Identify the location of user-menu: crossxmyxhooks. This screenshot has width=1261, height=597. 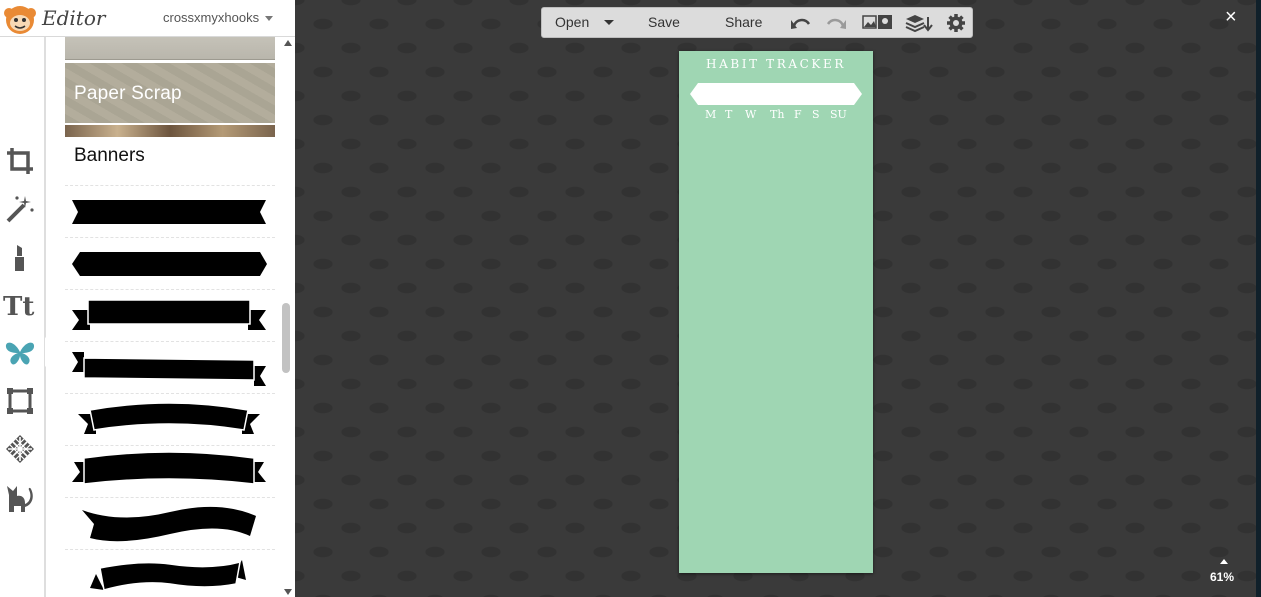
(218, 17).